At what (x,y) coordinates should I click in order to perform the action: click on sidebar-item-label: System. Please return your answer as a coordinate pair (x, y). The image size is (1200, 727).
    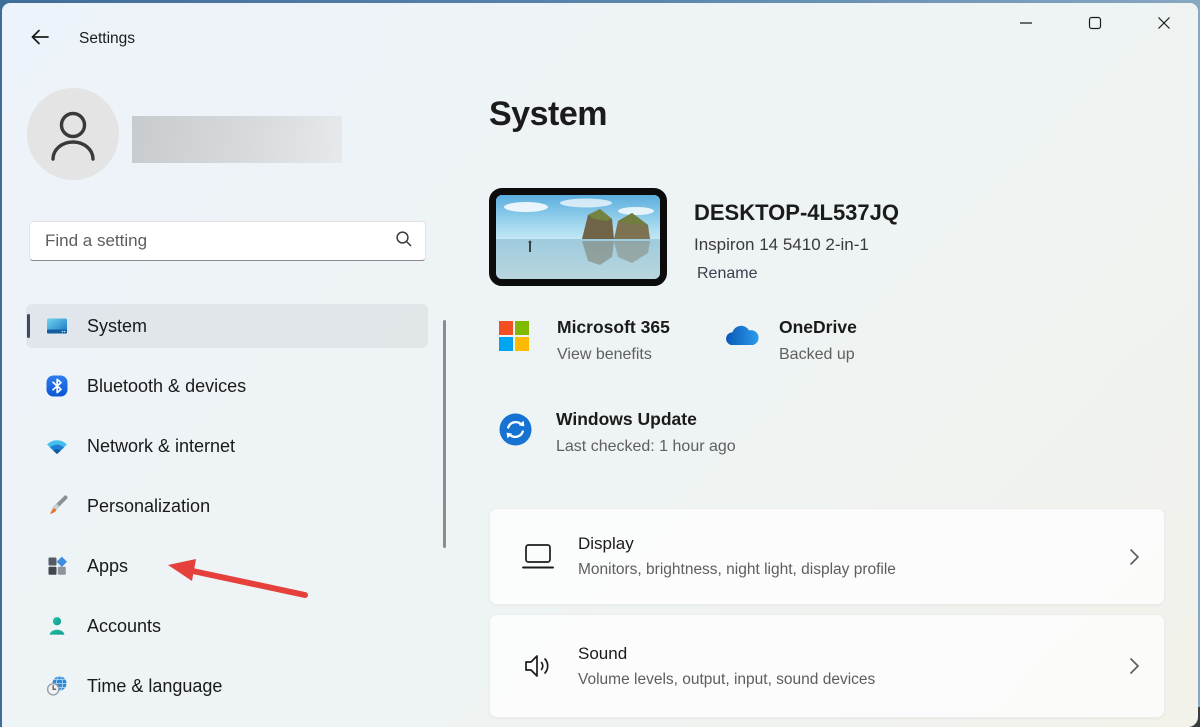
    Looking at the image, I should click on (117, 325).